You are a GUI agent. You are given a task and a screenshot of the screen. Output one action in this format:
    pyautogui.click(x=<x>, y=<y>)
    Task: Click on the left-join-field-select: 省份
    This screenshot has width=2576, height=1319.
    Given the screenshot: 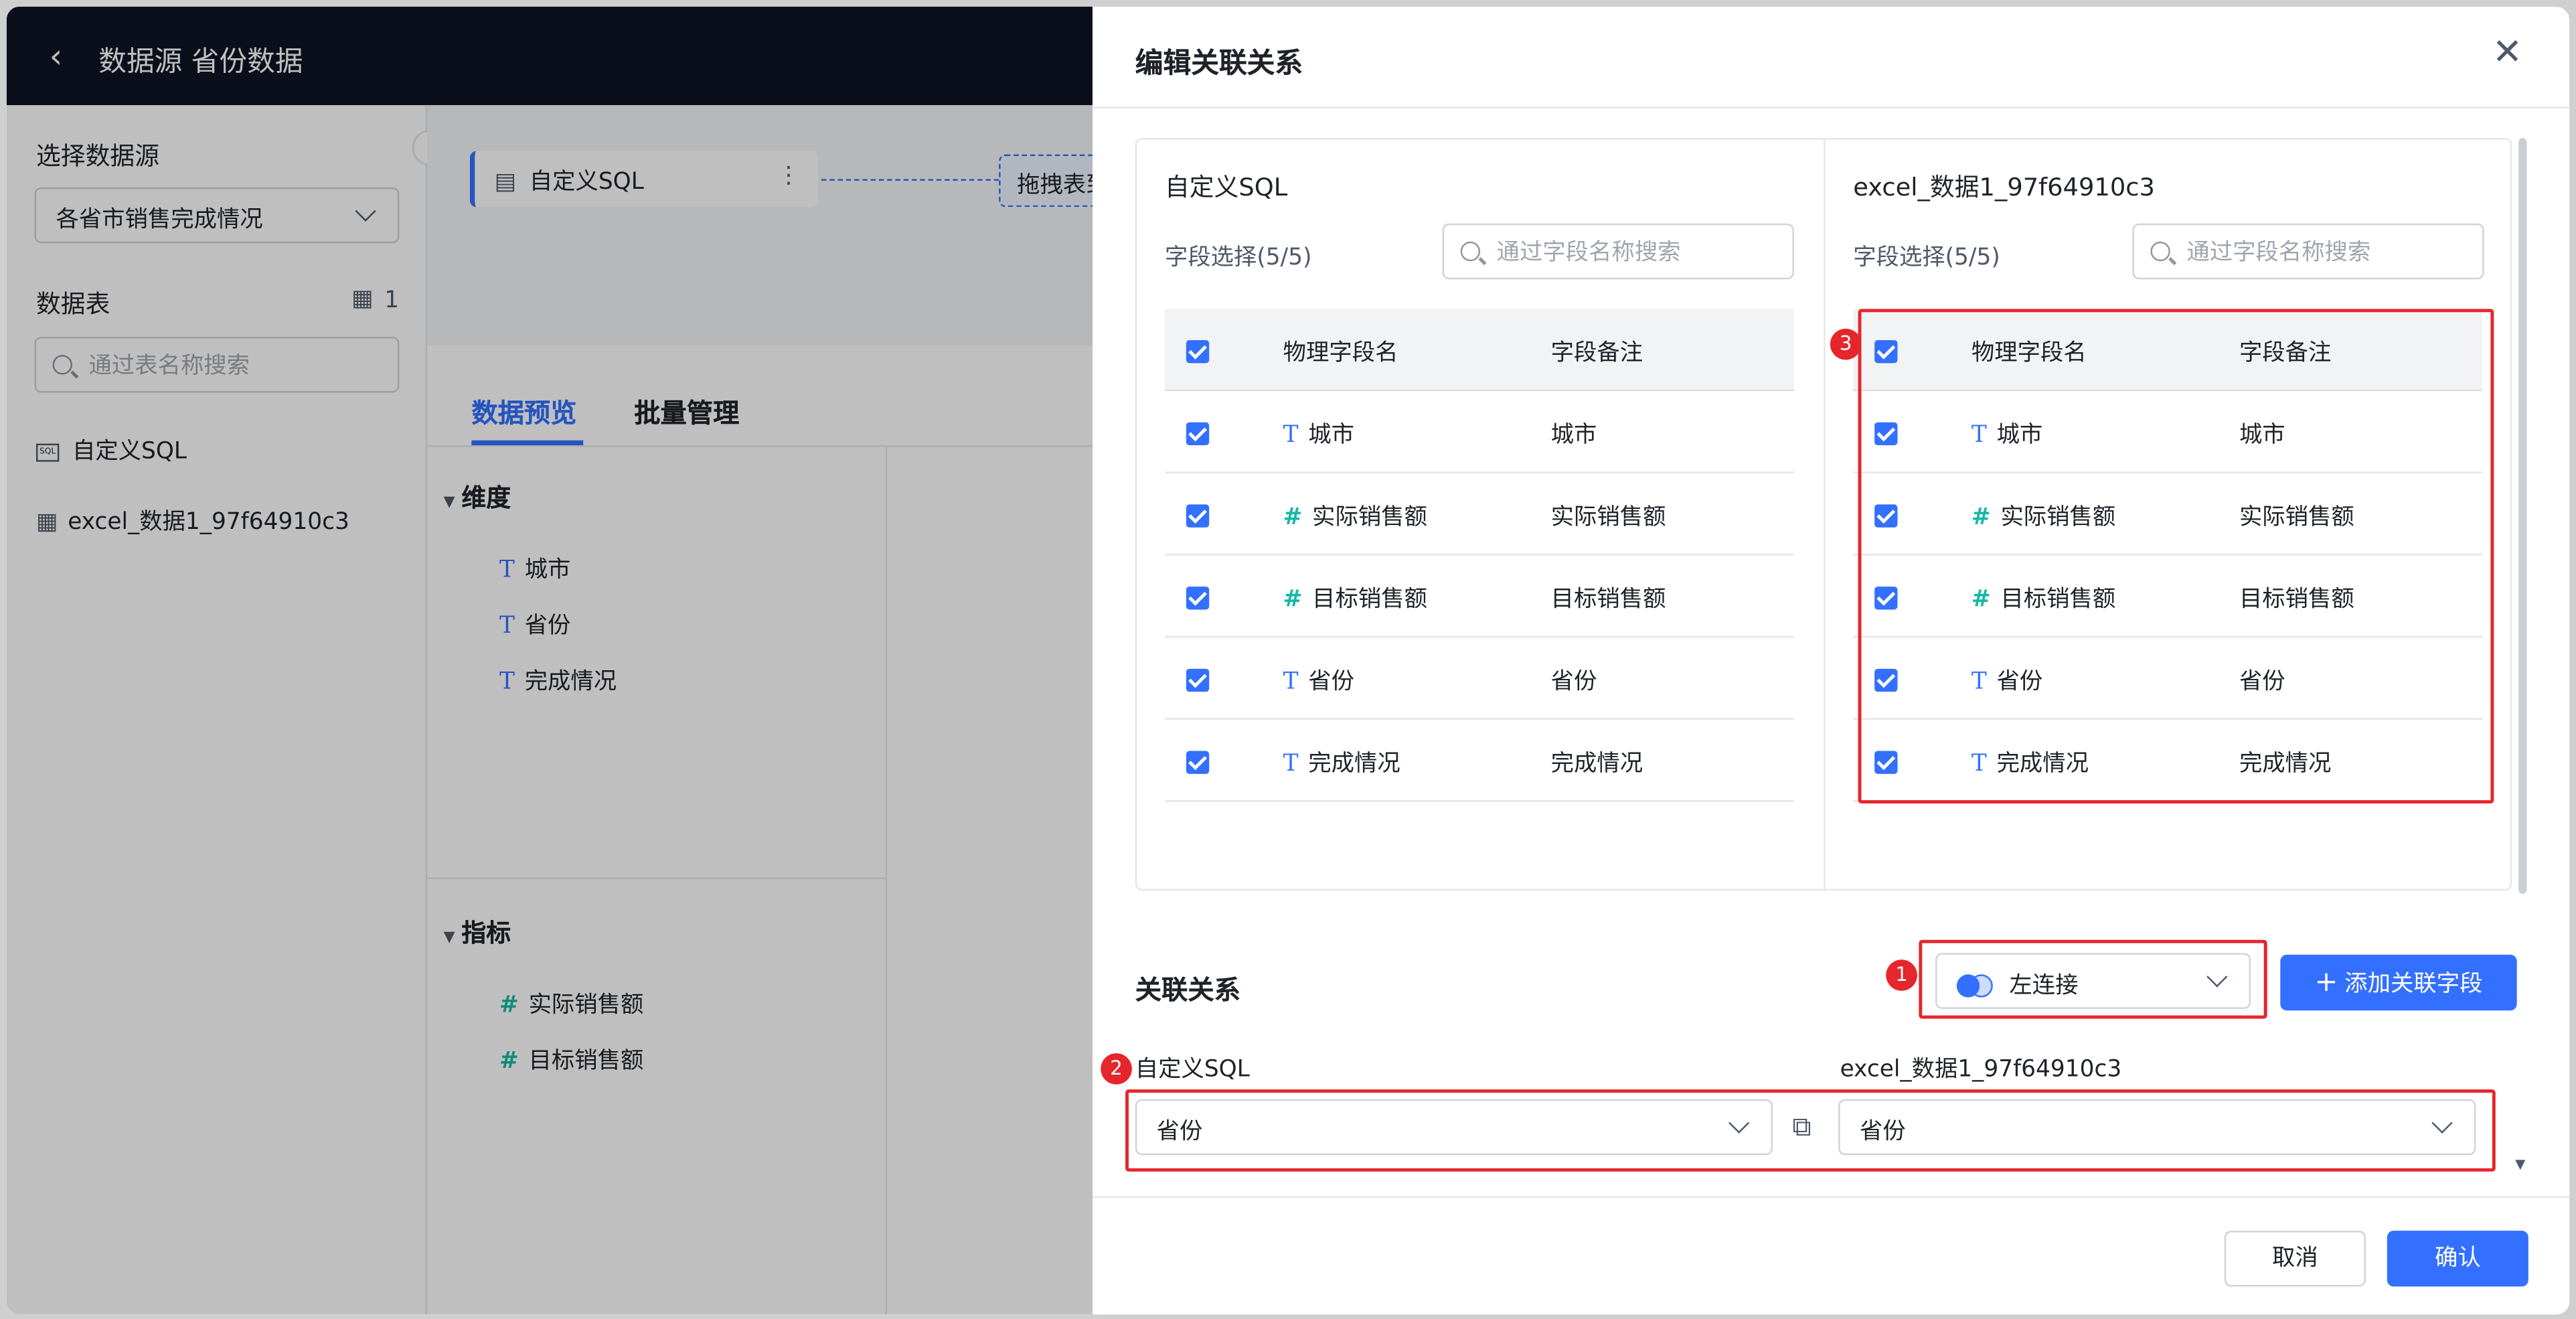 What is the action you would take?
    pyautogui.click(x=1454, y=1127)
    